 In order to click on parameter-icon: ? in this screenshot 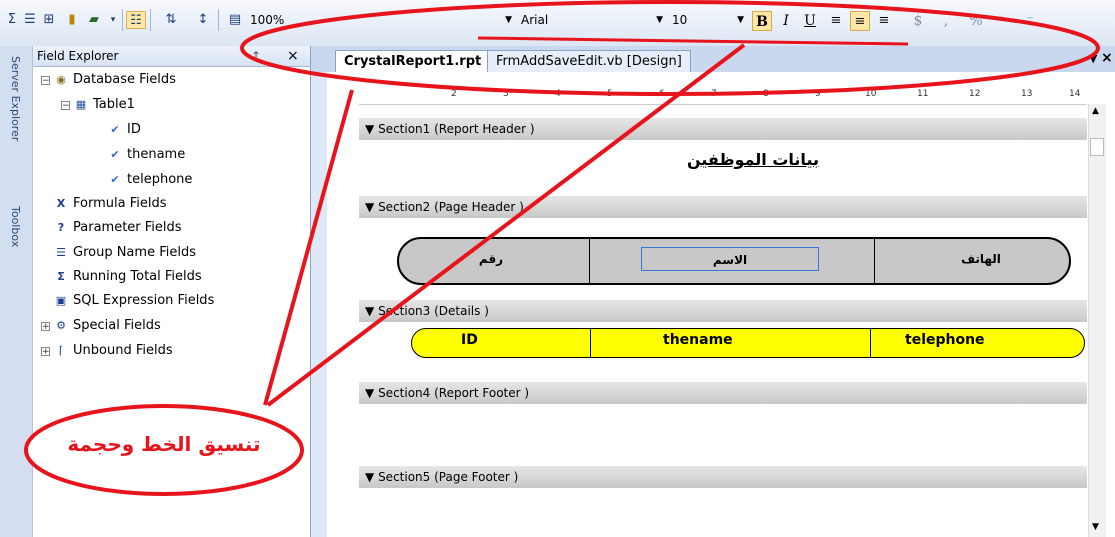, I will do `click(61, 227)`.